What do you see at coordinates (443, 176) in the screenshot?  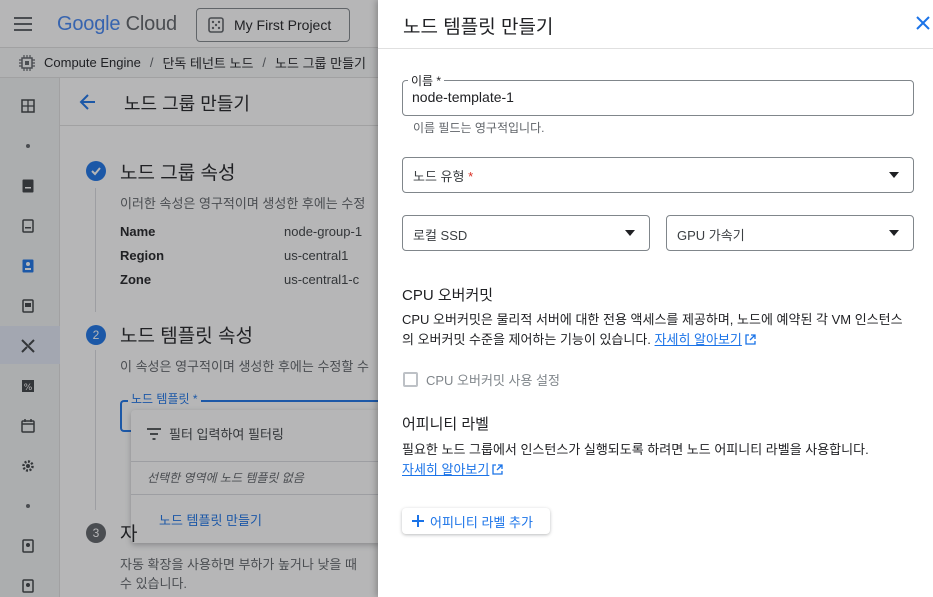 I see `node-type-label: 노드 유형 *` at bounding box center [443, 176].